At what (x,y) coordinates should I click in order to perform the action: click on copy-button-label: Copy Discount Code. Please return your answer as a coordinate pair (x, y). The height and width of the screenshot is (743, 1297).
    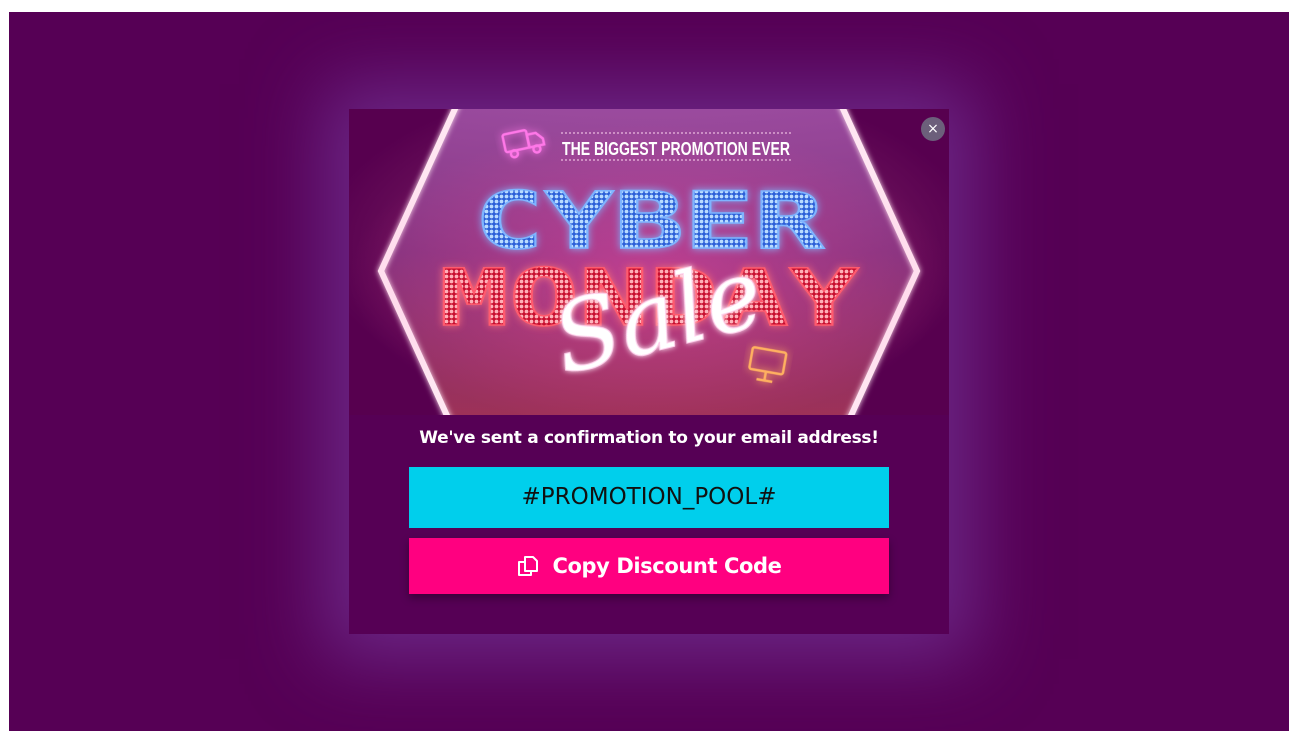
    Looking at the image, I should click on (667, 566).